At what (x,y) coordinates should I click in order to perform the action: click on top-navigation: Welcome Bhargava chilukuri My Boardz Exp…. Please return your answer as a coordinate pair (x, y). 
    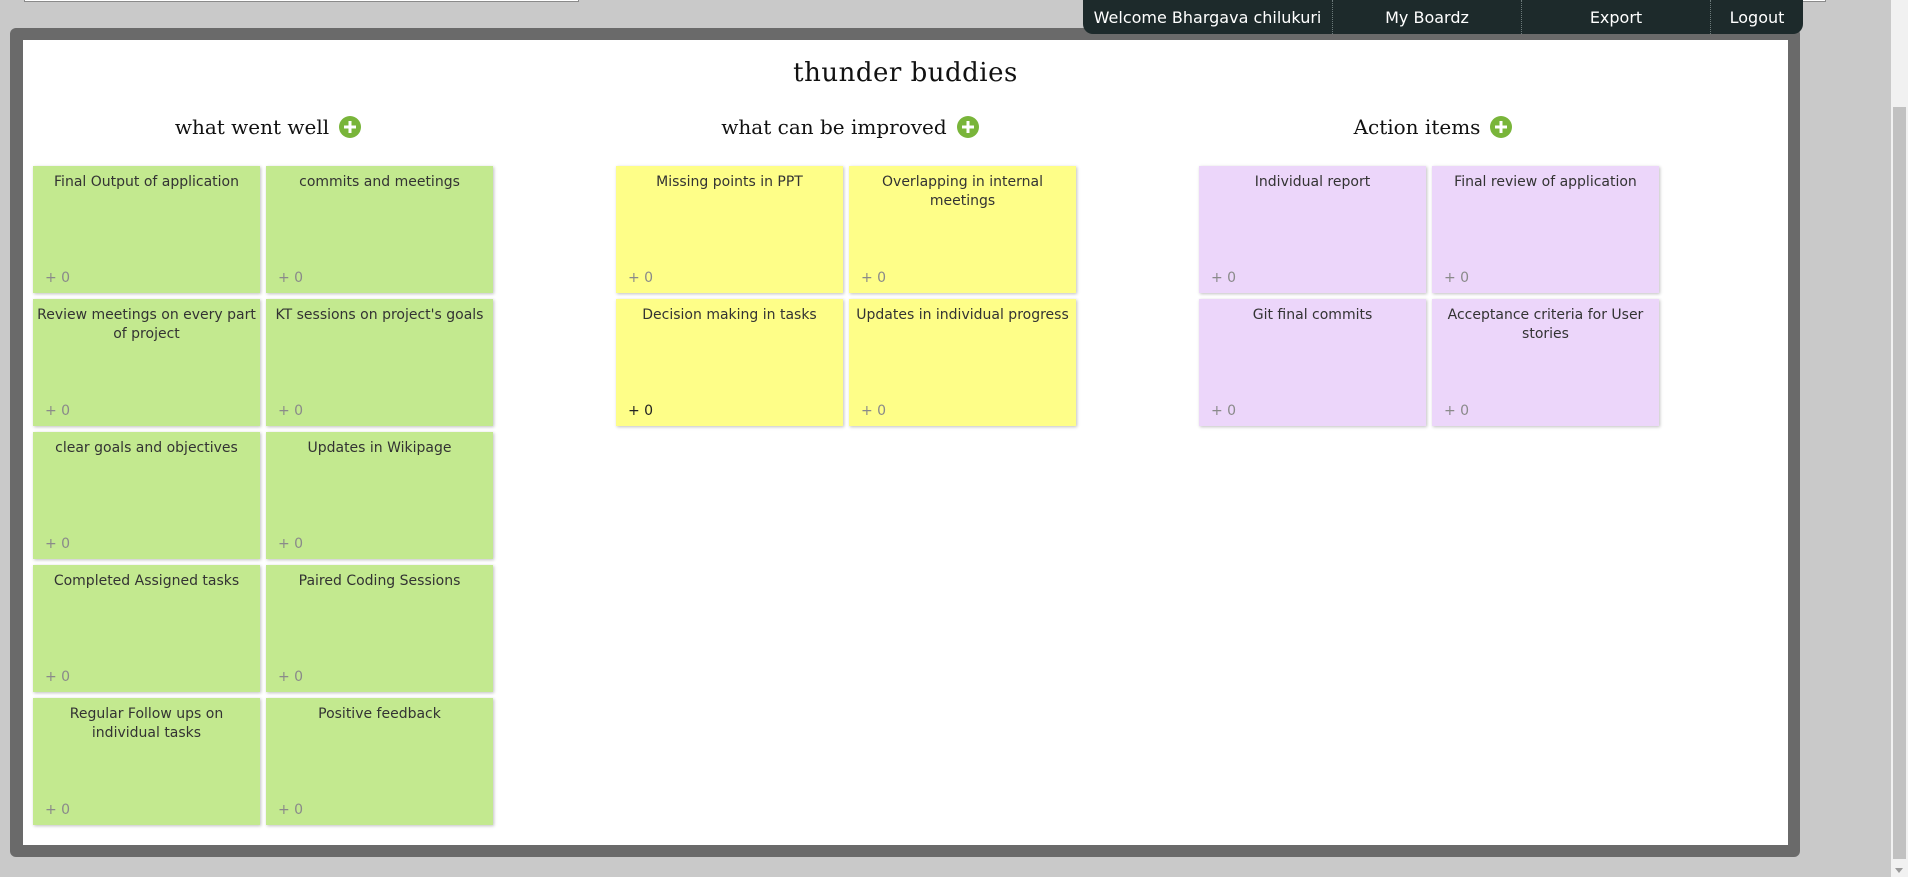
    Looking at the image, I should click on (1443, 17).